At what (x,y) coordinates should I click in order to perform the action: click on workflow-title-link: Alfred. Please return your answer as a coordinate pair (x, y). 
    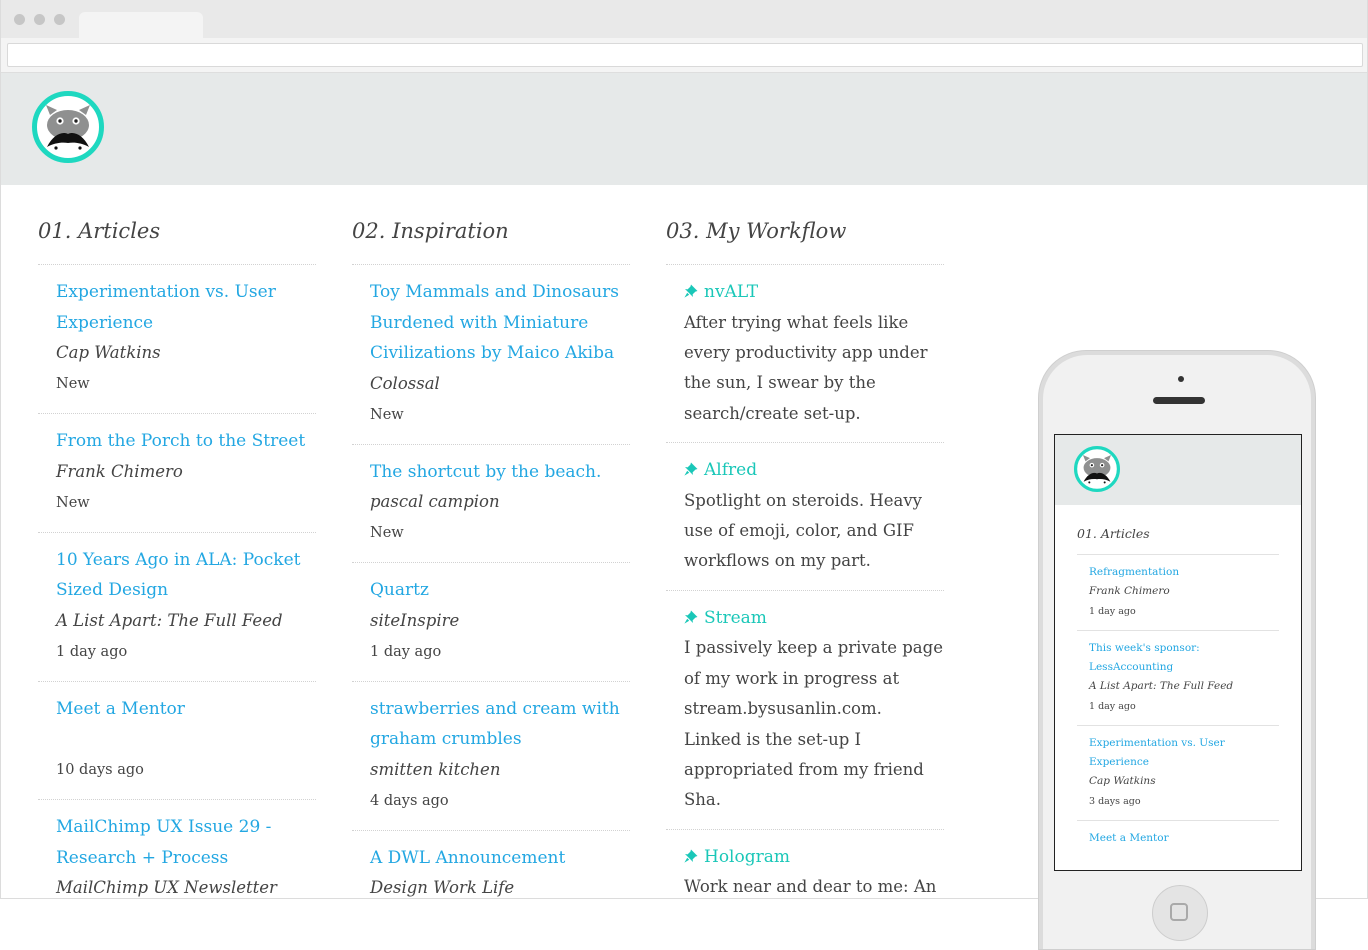
    Looking at the image, I should click on (814, 470).